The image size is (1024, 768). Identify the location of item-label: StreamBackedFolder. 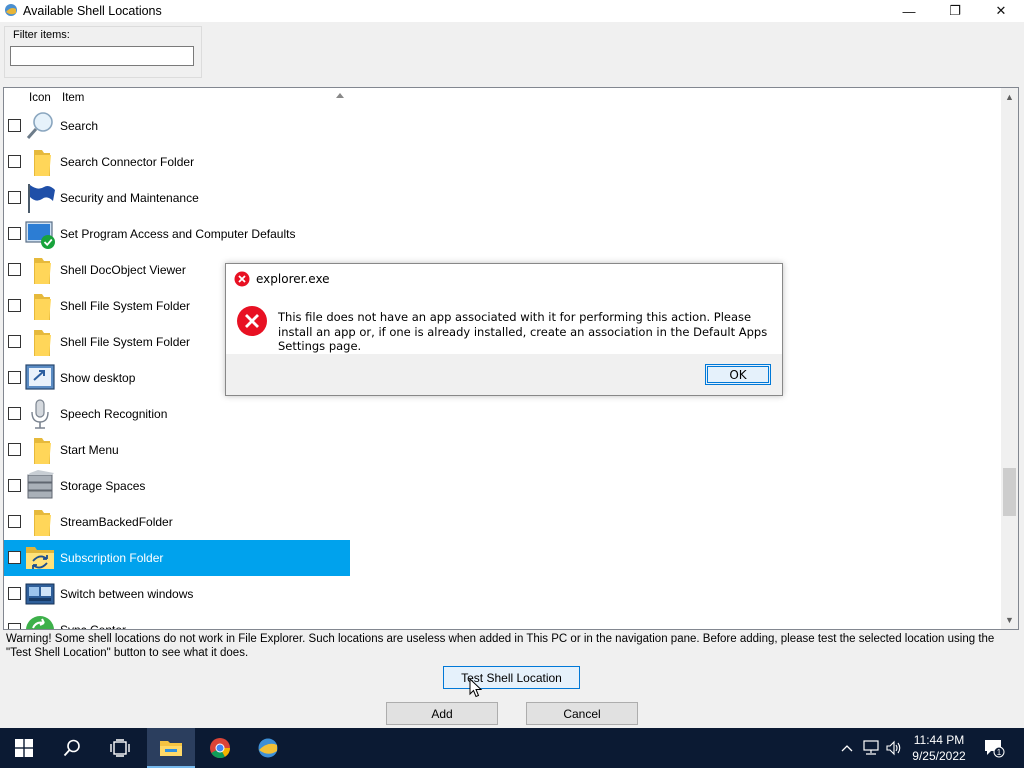
(116, 522).